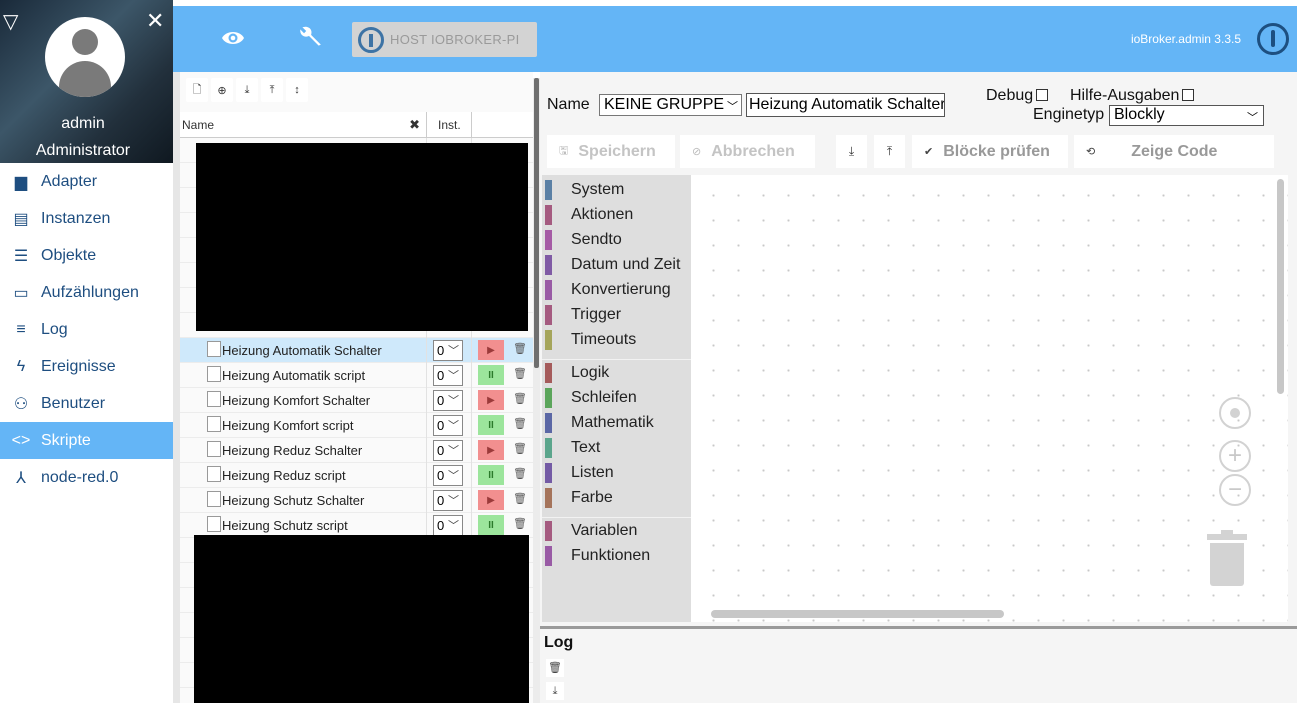  I want to click on host-button: HOST IOBROKER-PI, so click(444, 39).